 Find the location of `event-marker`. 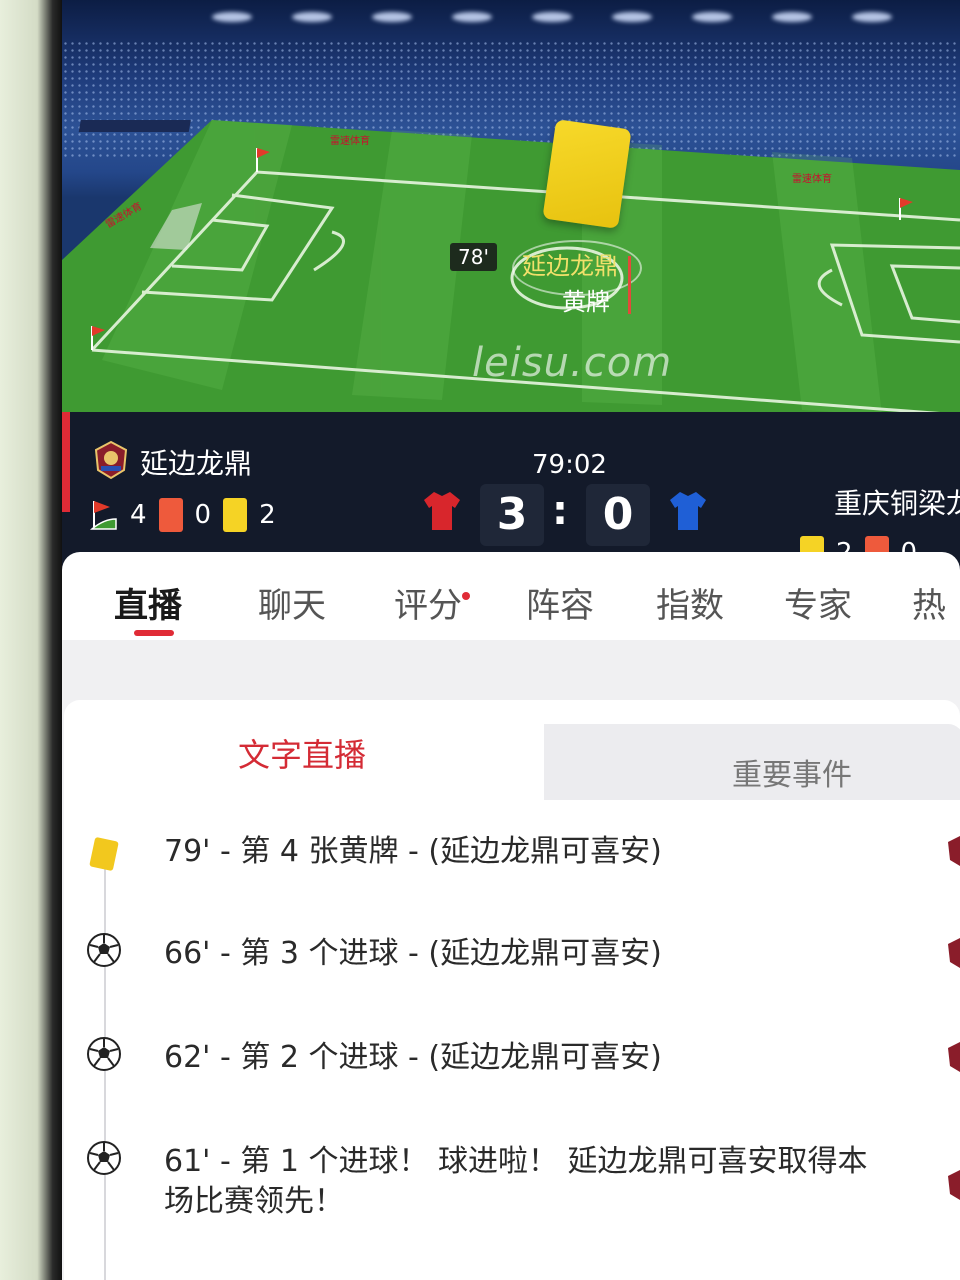

event-marker is located at coordinates (629, 285).